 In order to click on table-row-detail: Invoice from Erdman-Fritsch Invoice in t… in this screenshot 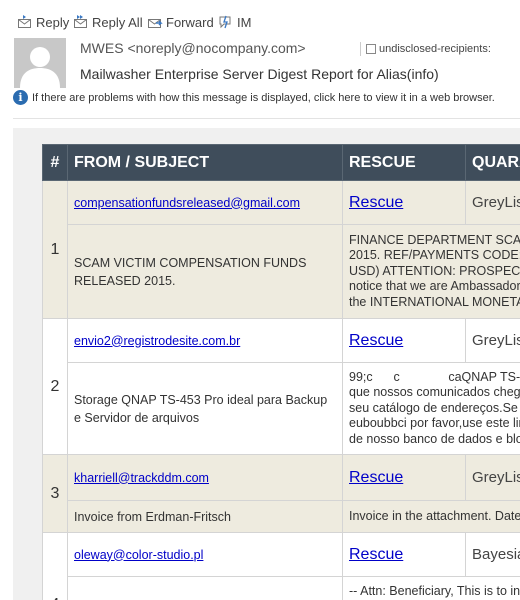, I will do `click(281, 516)`.